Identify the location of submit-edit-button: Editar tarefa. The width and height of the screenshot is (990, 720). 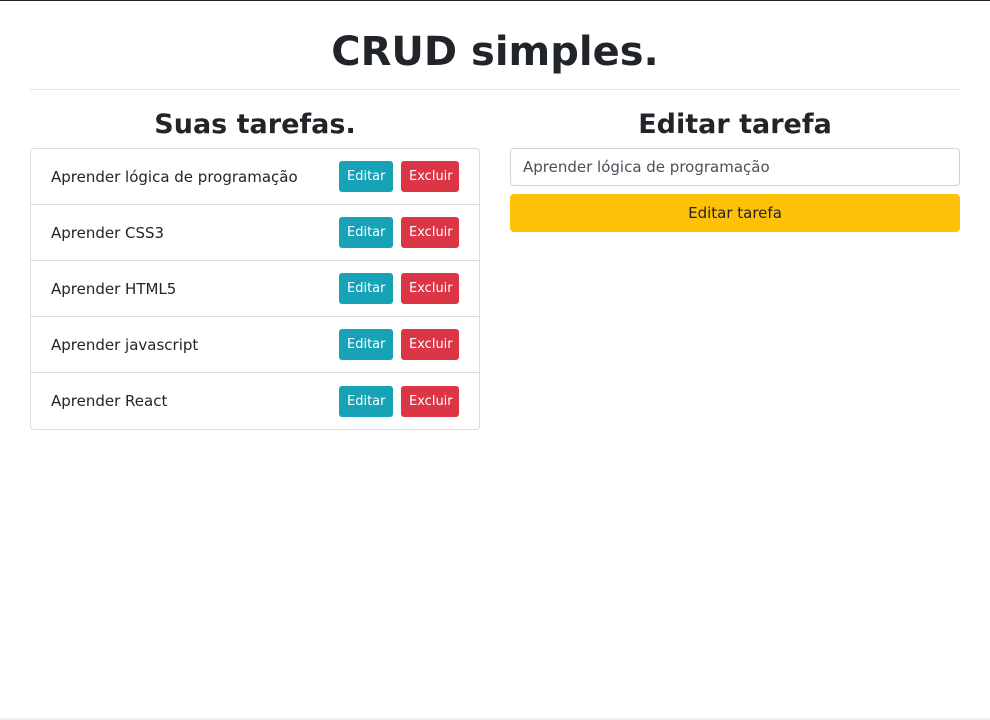
(735, 213).